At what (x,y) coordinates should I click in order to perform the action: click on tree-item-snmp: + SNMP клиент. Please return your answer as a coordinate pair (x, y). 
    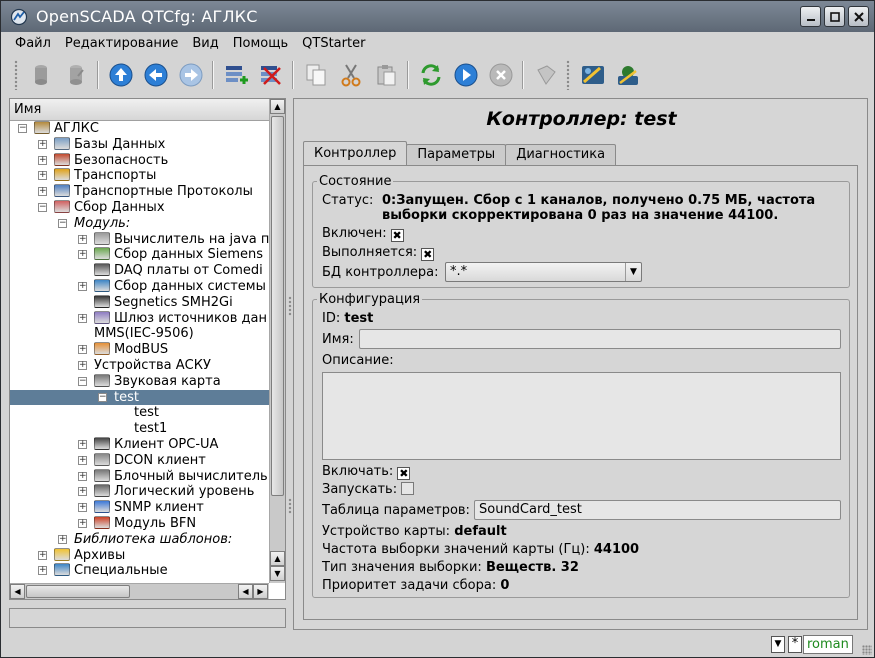
    Looking at the image, I should click on (139, 508).